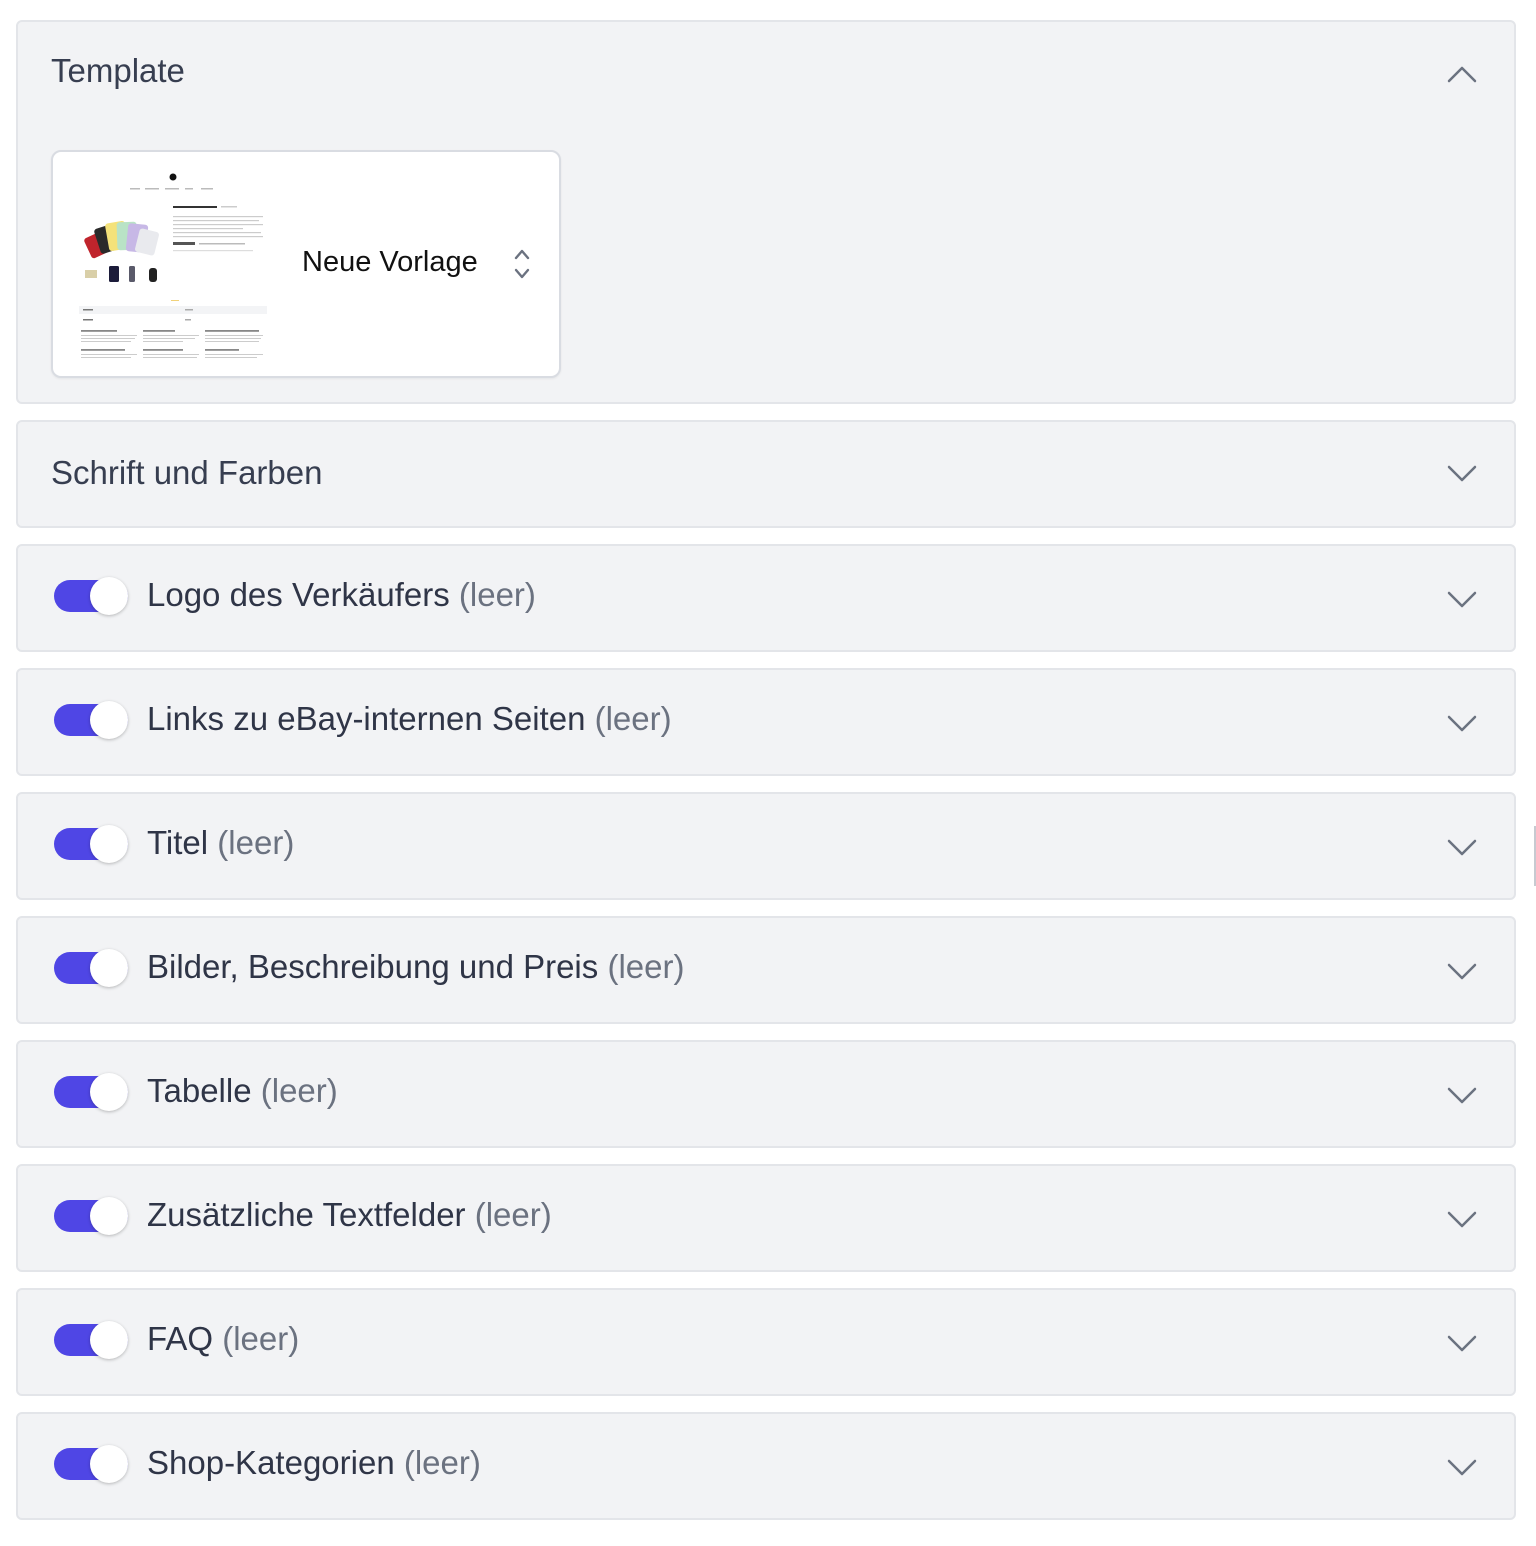 Image resolution: width=1536 pixels, height=1546 pixels. Describe the element at coordinates (186, 473) in the screenshot. I see `fonts-colors-title: Schrift und Farben` at that location.